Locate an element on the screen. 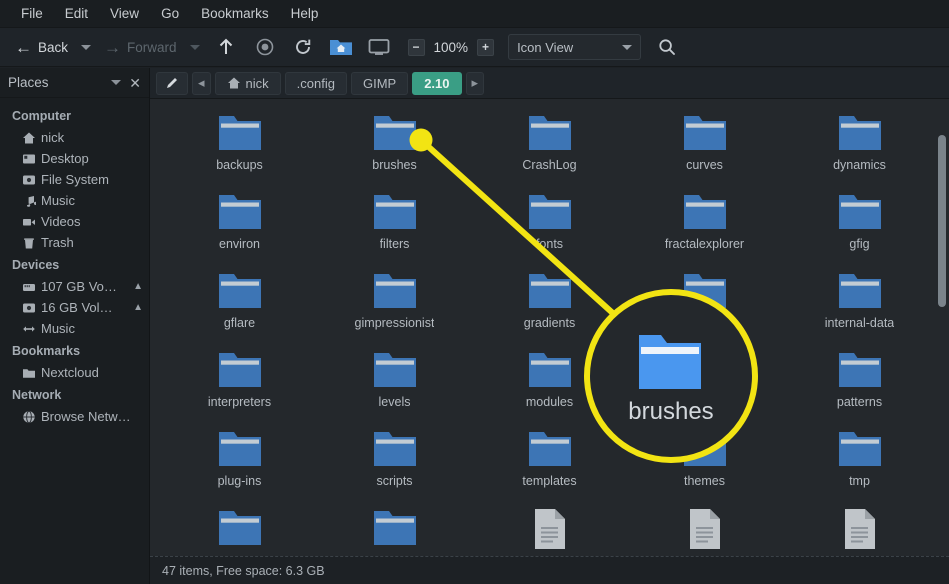 This screenshot has width=949, height=584. display-button is located at coordinates (379, 47).